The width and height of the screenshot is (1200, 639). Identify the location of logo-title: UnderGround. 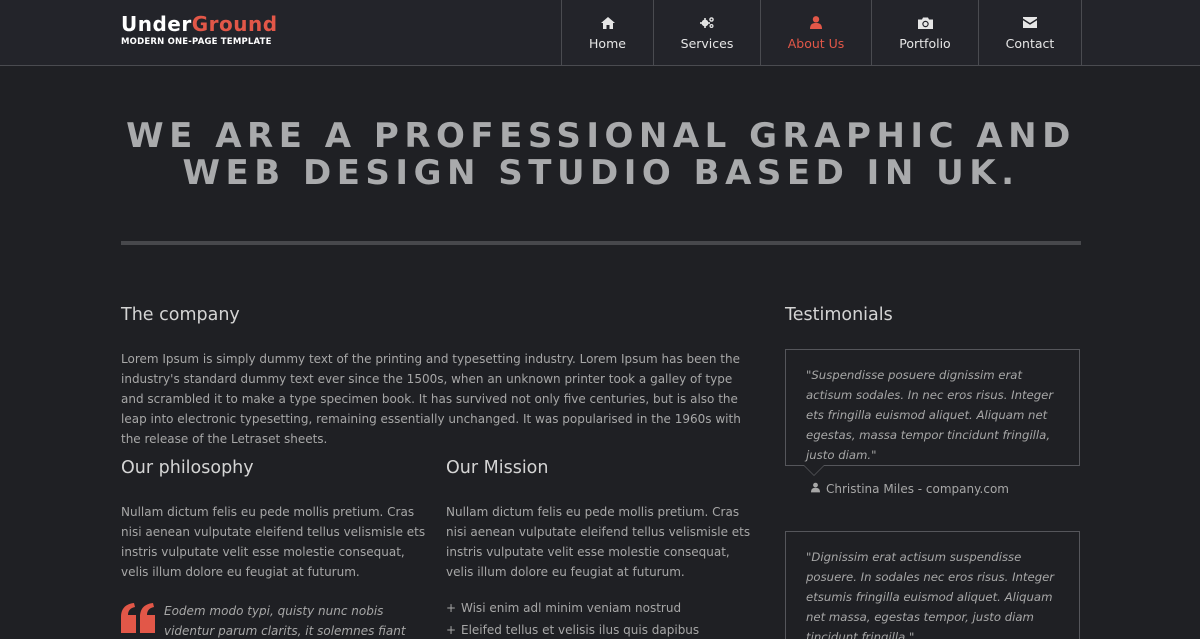
(199, 24).